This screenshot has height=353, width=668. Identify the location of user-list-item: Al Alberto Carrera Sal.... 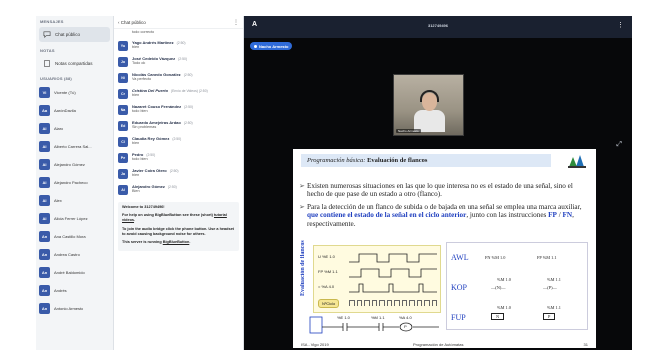
(74, 146).